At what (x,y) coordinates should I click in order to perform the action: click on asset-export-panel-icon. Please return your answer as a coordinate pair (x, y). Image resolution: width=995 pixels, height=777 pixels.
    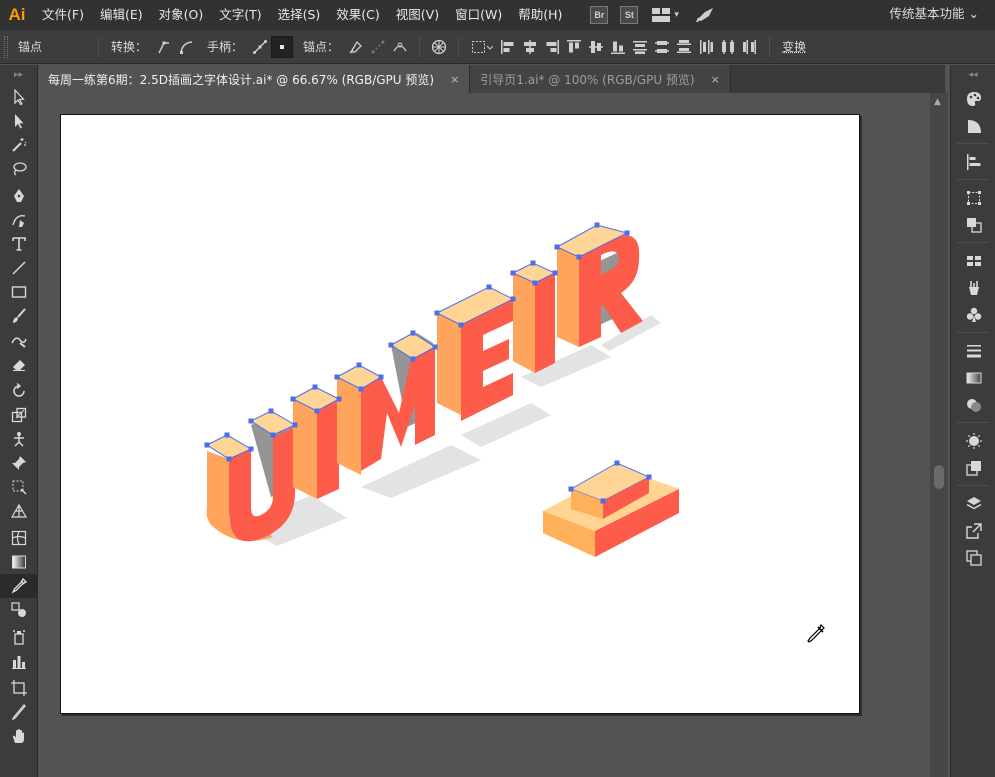
    Looking at the image, I should click on (973, 530).